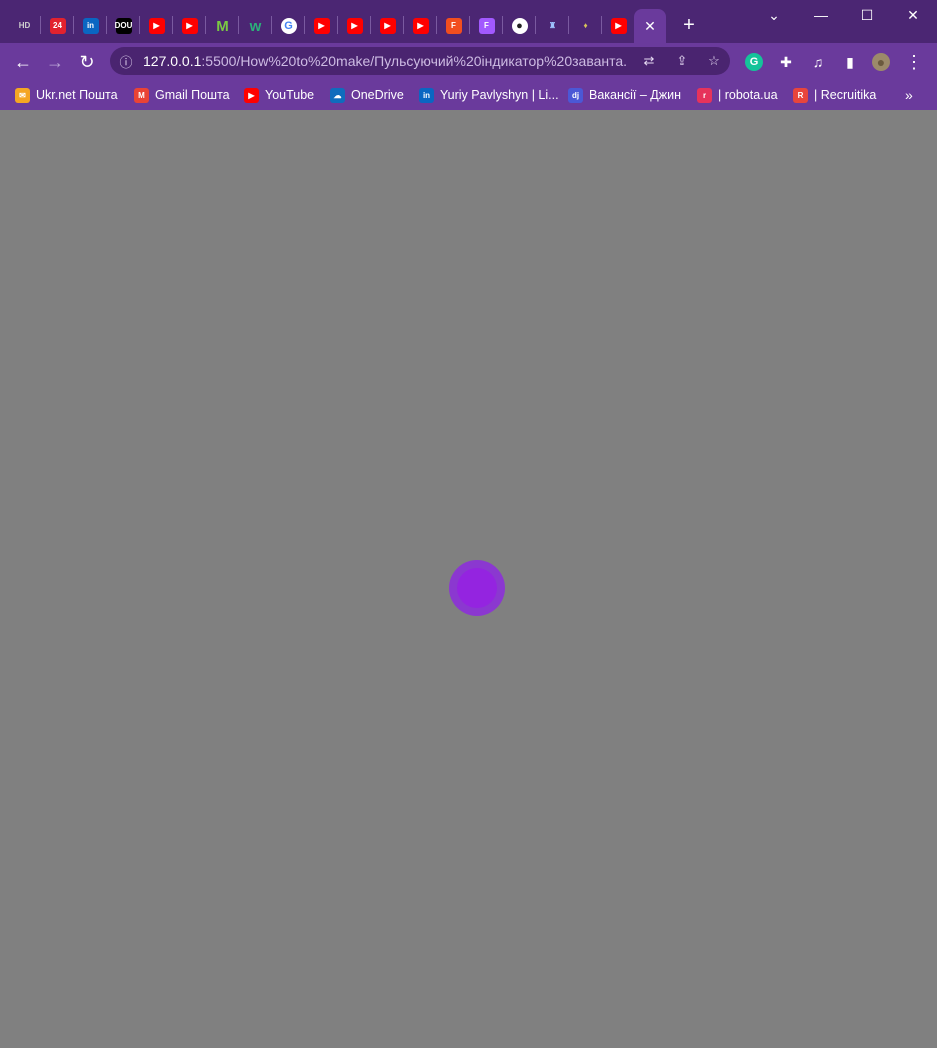  Describe the element at coordinates (126, 61) in the screenshot. I see `site-info-icon: ⓘ` at that location.